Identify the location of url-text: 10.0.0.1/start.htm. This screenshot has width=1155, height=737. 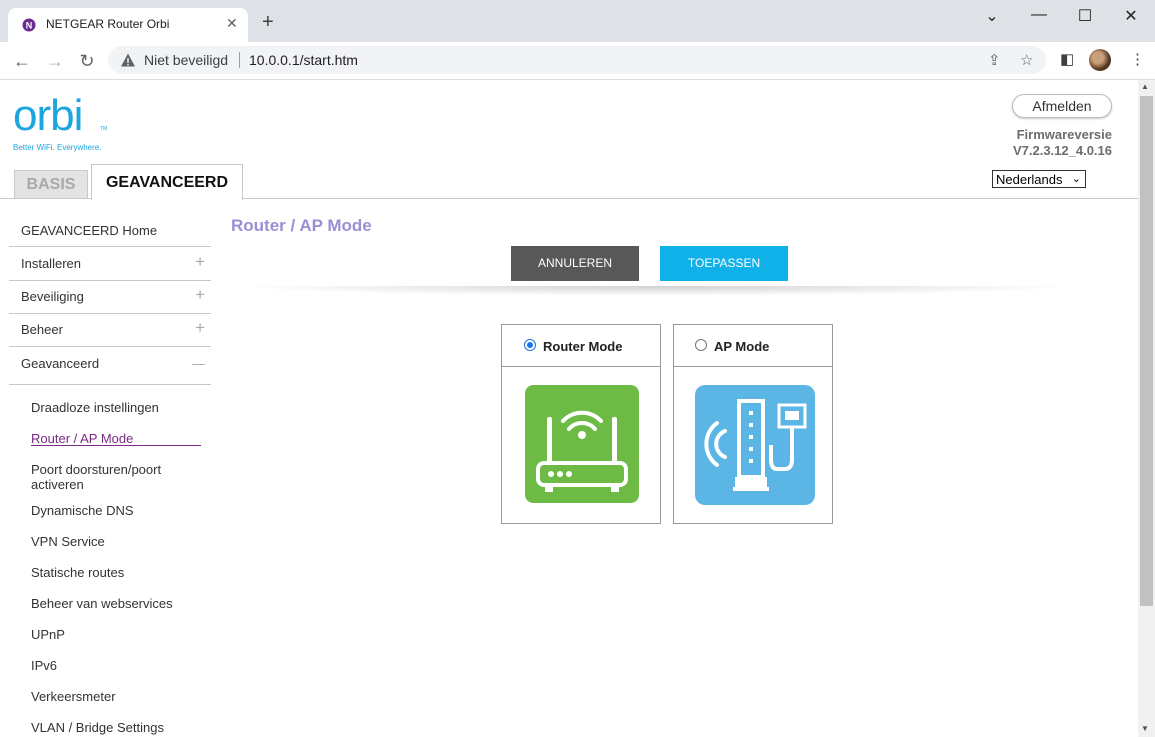
(303, 60).